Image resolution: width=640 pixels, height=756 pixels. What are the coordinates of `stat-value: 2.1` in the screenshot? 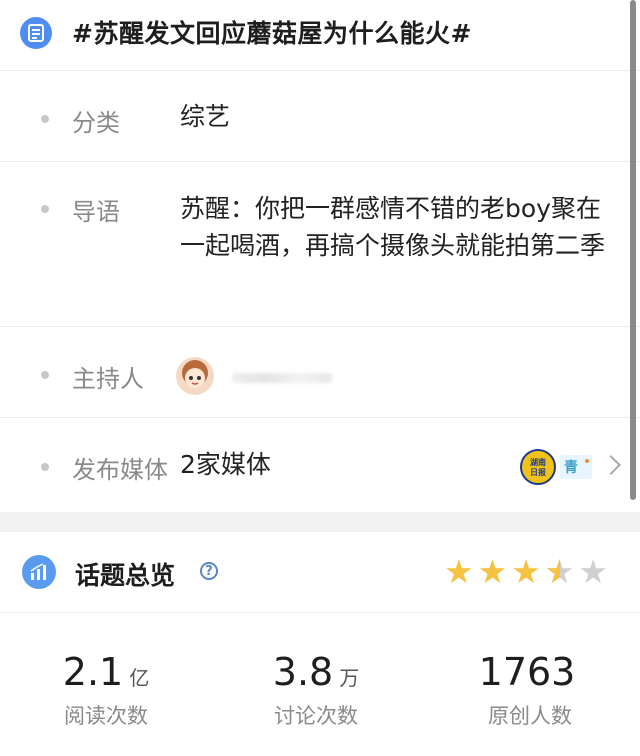 It's located at (93, 672).